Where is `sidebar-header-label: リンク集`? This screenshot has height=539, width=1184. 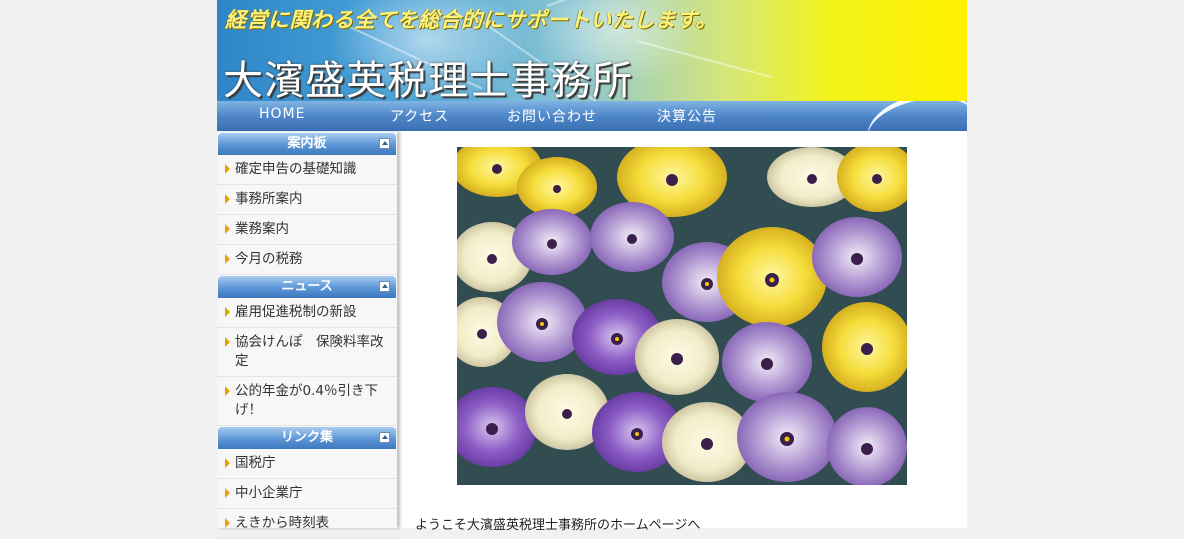 sidebar-header-label: リンク集 is located at coordinates (306, 437).